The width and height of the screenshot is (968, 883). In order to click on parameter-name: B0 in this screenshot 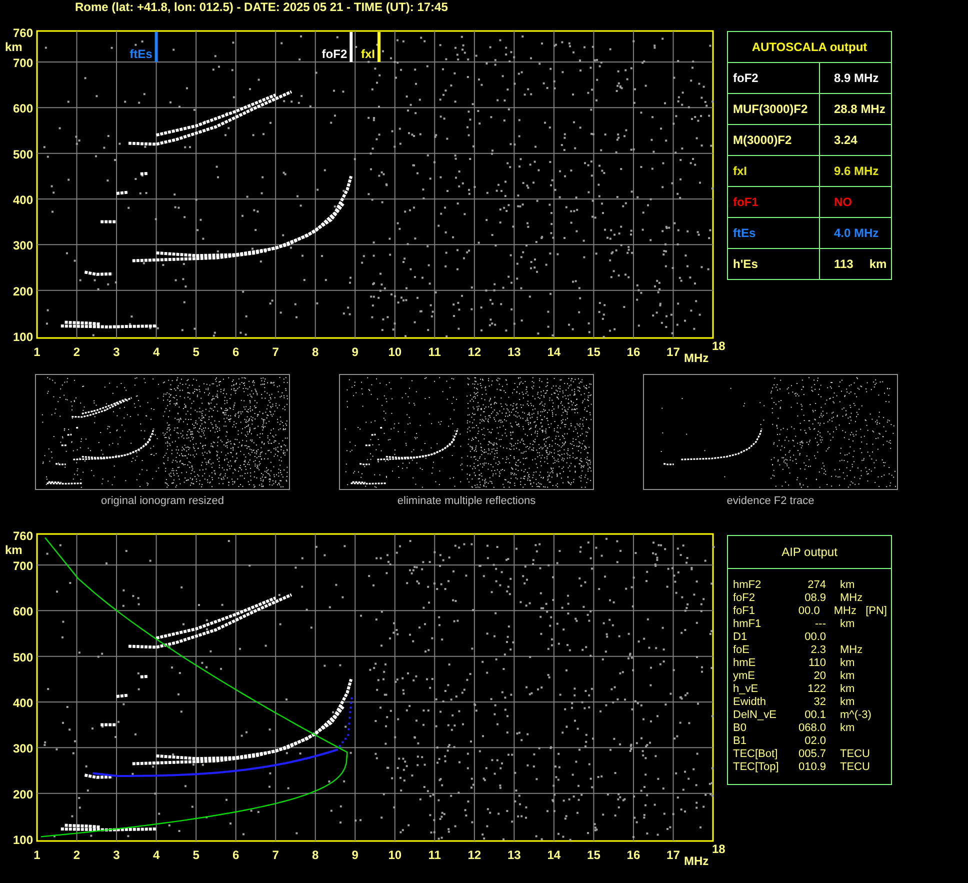, I will do `click(740, 728)`.